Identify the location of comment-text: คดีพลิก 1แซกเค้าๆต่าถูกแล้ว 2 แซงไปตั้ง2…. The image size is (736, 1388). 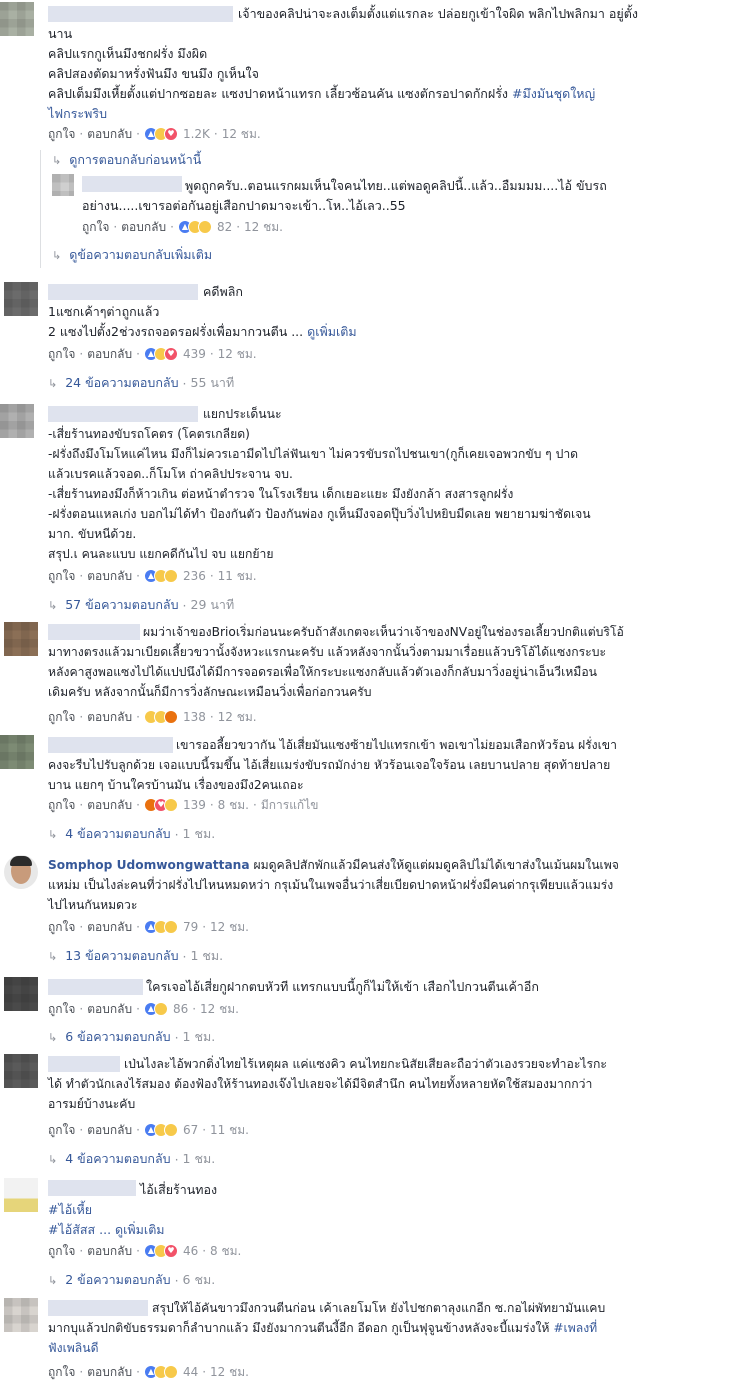
(202, 311).